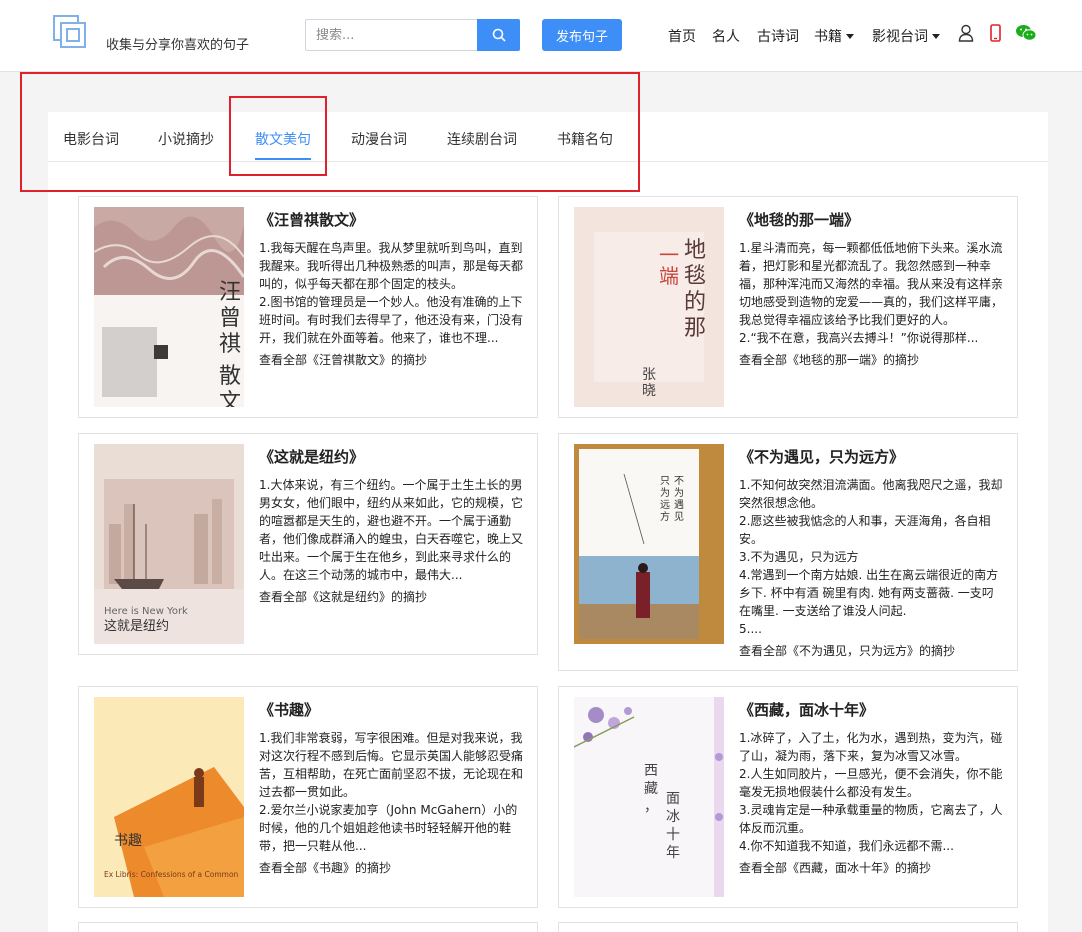 This screenshot has height=932, width=1082. What do you see at coordinates (799, 557) in the screenshot?
I see `excerpt-line: 3.不为遇见，只为远方` at bounding box center [799, 557].